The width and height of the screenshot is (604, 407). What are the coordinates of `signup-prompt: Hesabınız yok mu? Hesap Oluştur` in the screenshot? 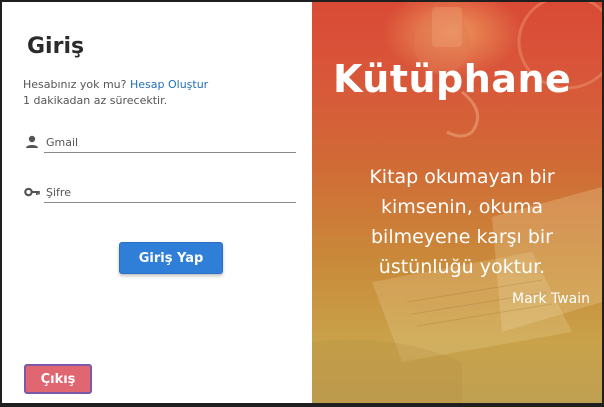 It's located at (115, 84).